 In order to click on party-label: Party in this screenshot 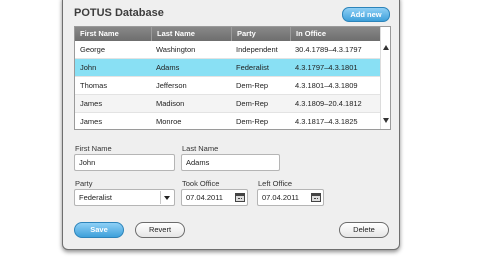, I will do `click(84, 183)`.